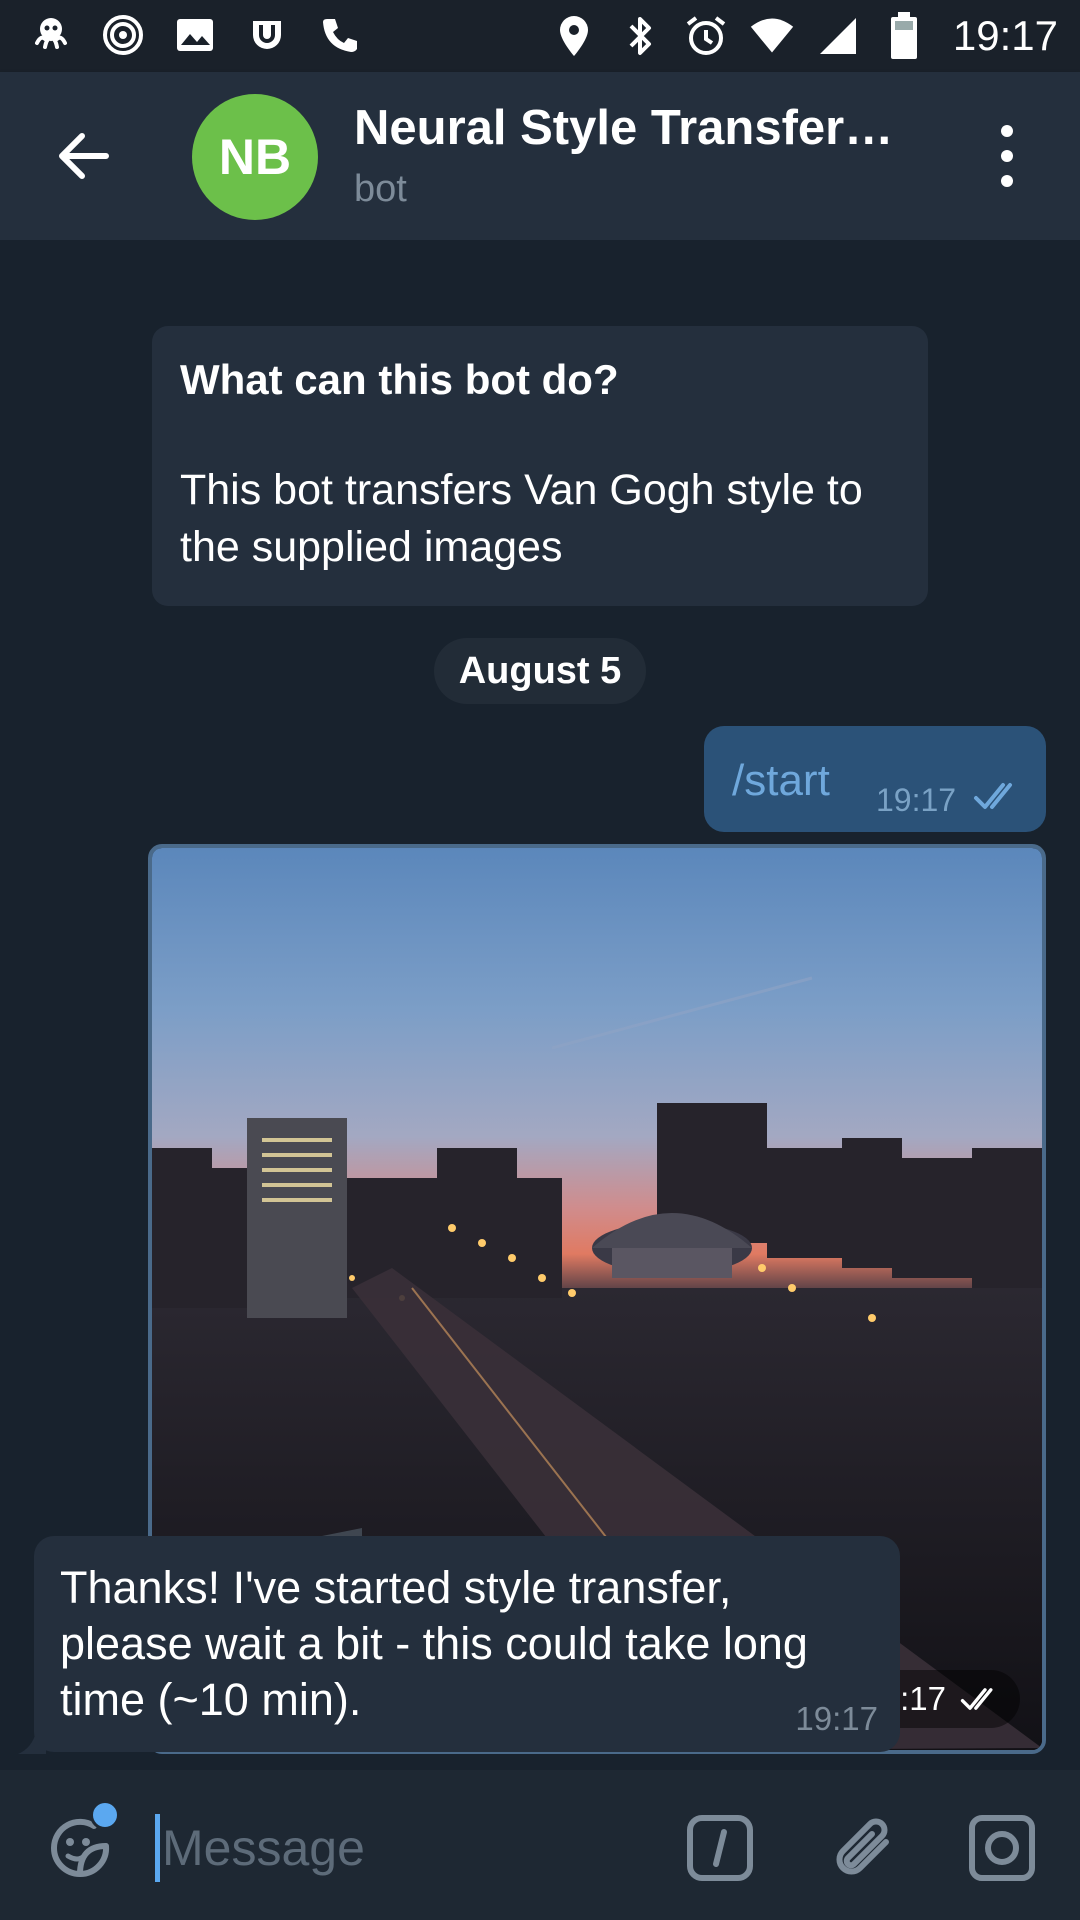  Describe the element at coordinates (157, 1848) in the screenshot. I see `text-caret` at that location.